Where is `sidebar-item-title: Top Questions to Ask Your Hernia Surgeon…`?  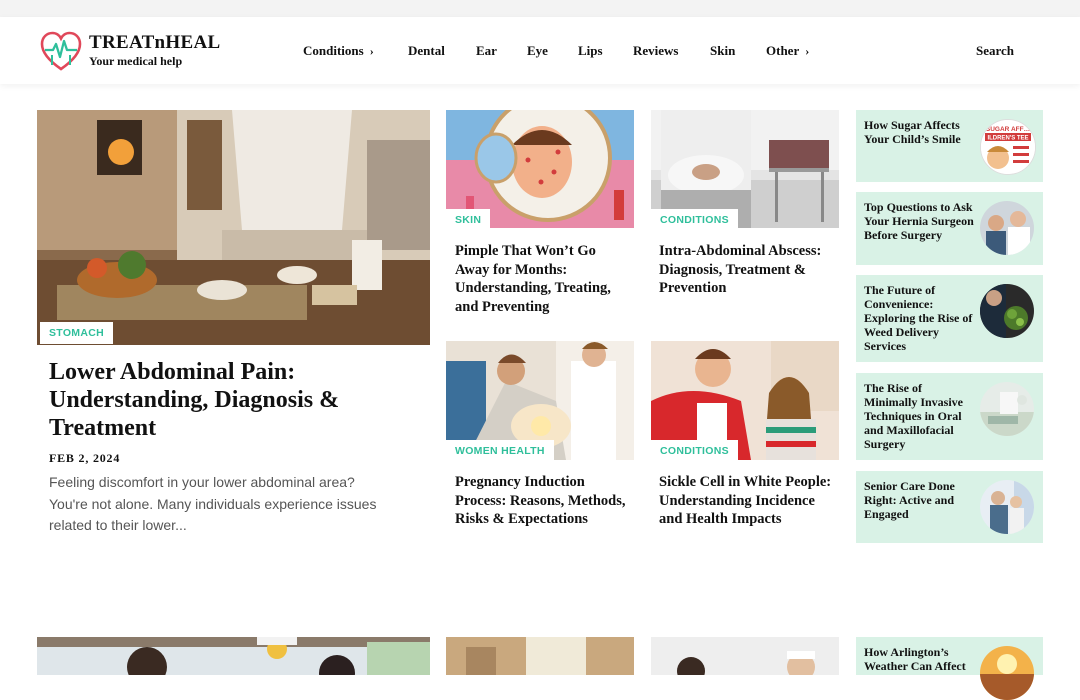
sidebar-item-title: Top Questions to Ask Your Hernia Surgeon… is located at coordinates (919, 221).